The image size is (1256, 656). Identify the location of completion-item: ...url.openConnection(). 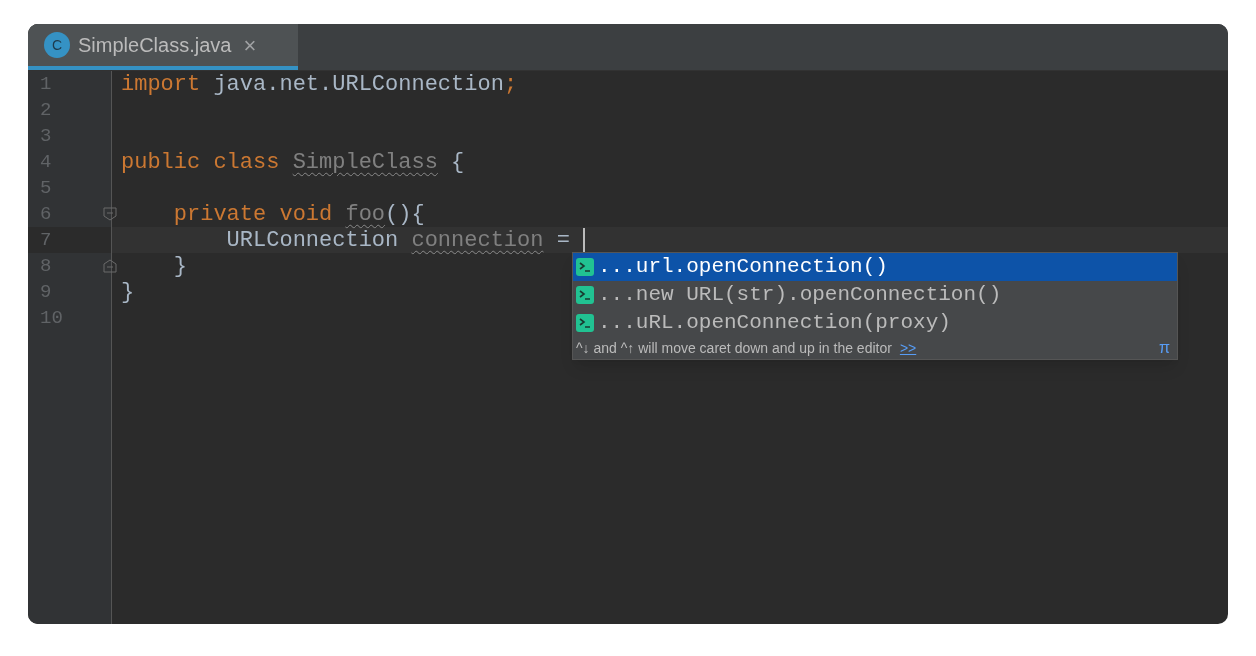
(875, 267).